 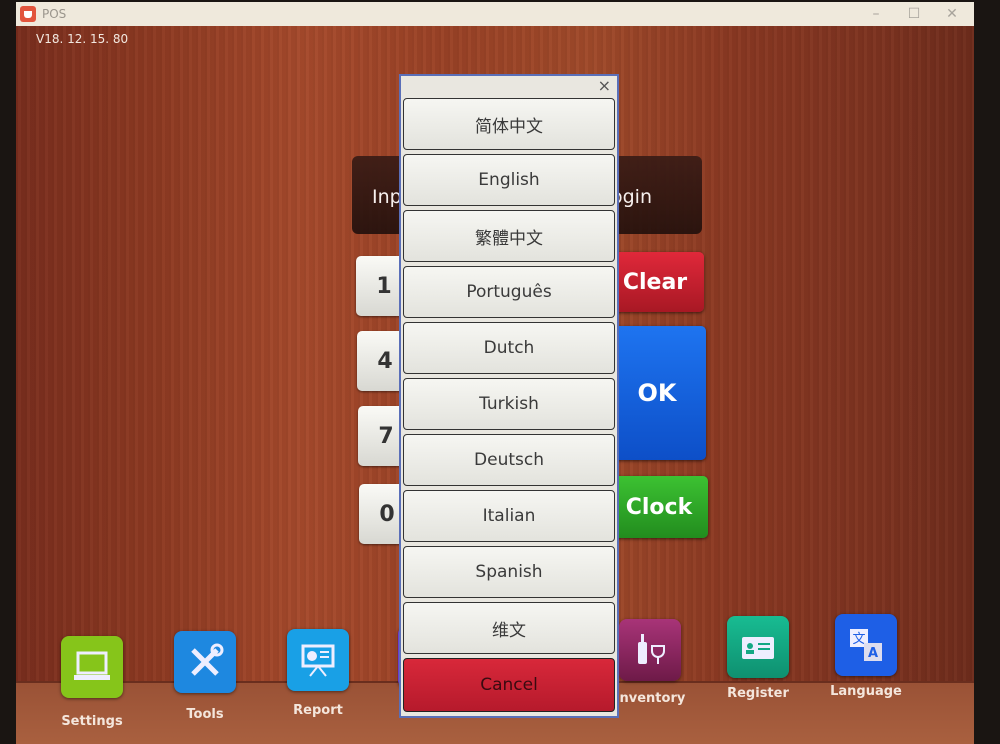 What do you see at coordinates (54, 14) in the screenshot?
I see `window-title: POS` at bounding box center [54, 14].